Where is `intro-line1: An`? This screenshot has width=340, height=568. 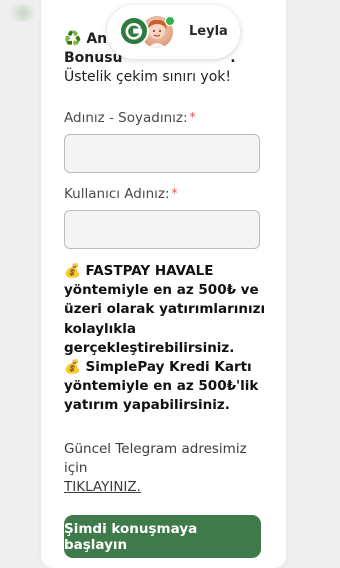 intro-line1: An is located at coordinates (97, 39).